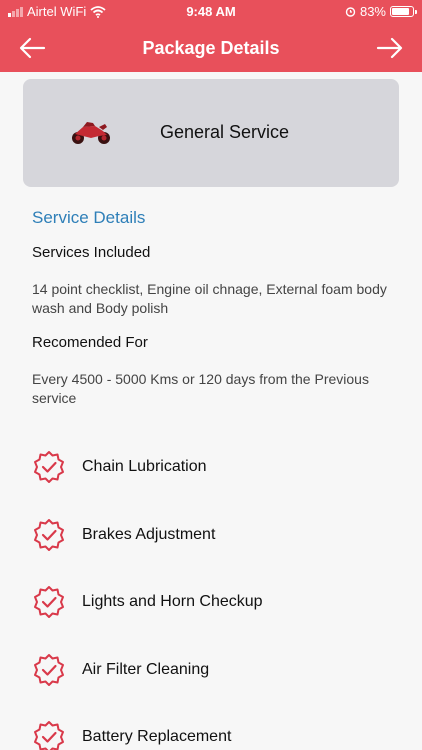 The height and width of the screenshot is (750, 422). I want to click on feature-label: Air Filter Cleaning, so click(146, 669).